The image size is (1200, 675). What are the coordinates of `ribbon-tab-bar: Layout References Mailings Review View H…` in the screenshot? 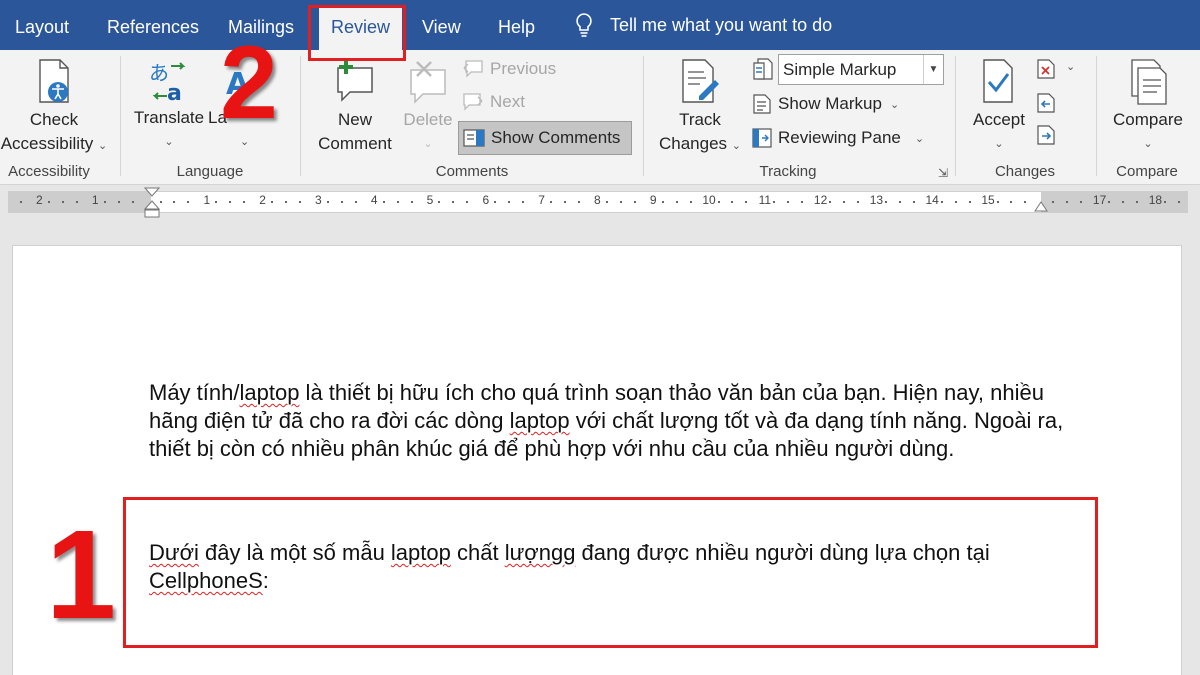 It's located at (600, 25).